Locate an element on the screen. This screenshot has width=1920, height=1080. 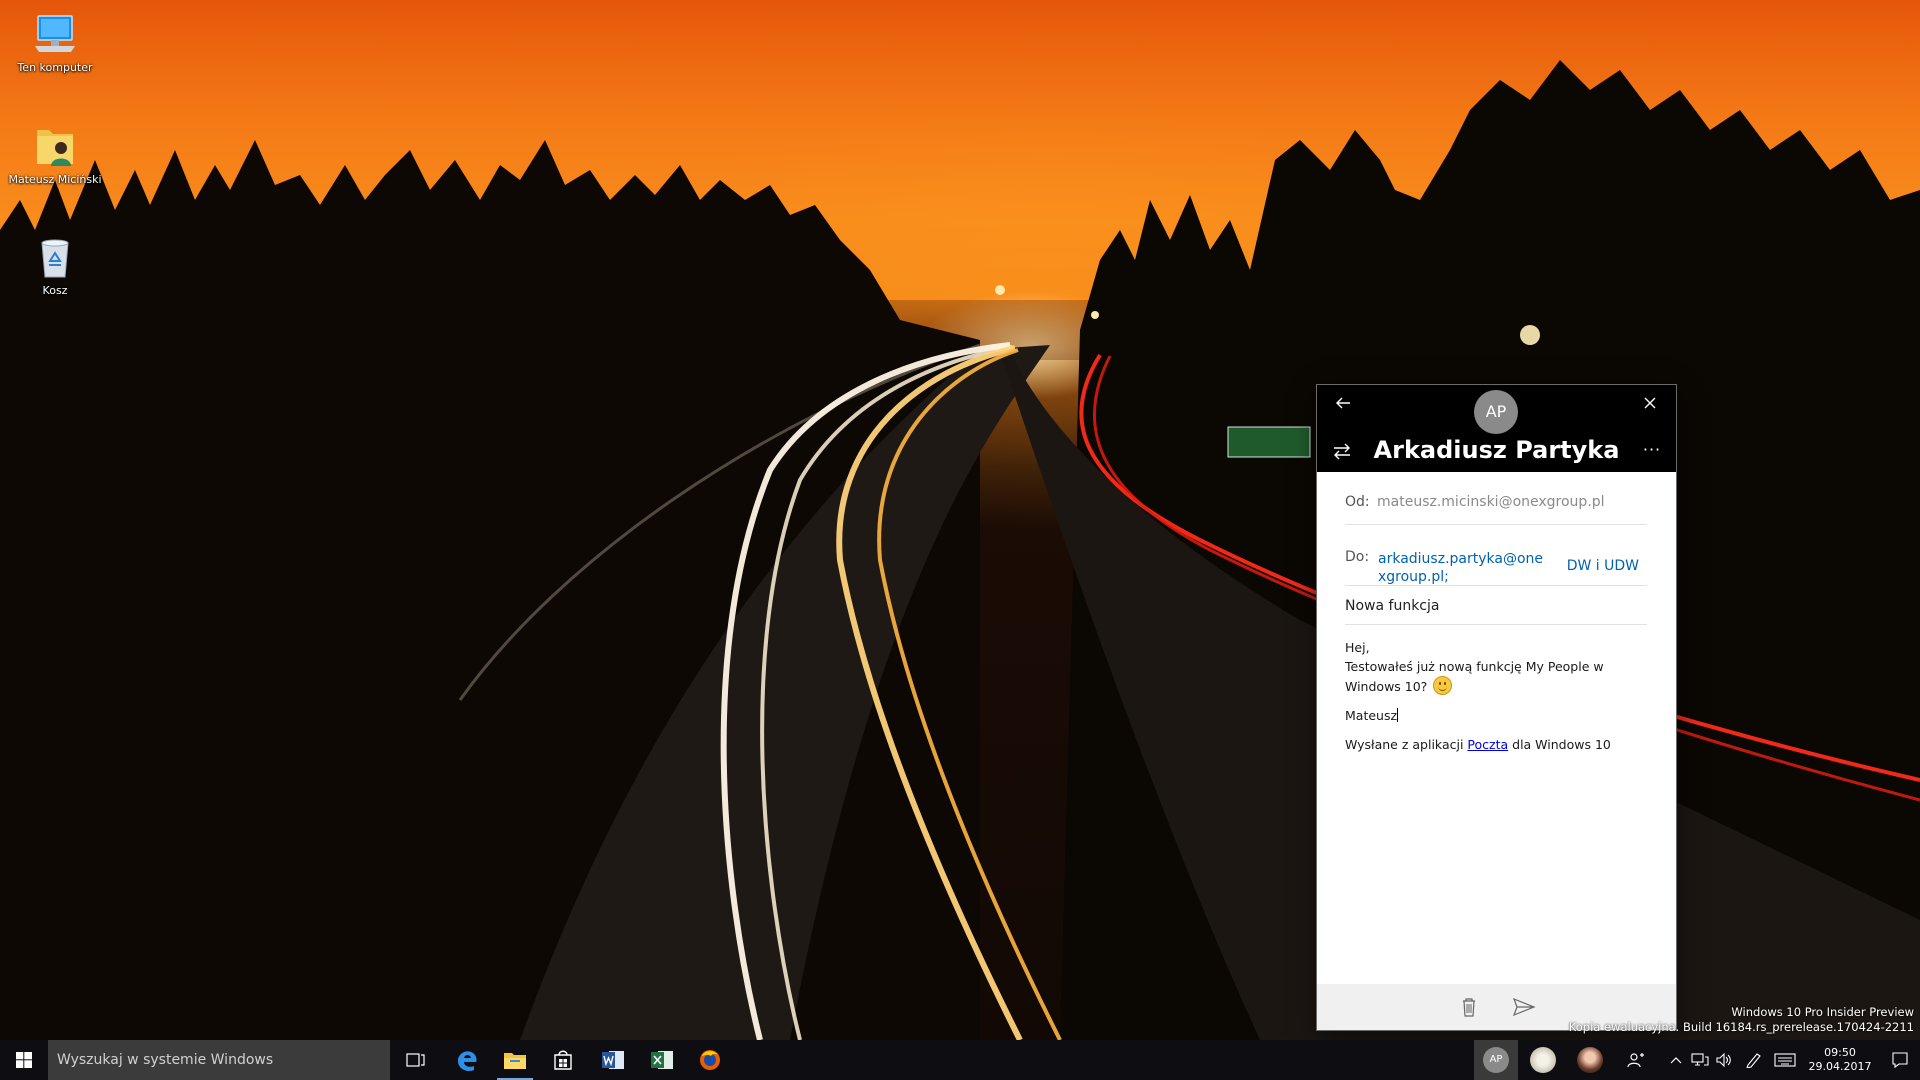
taskbar-firefox is located at coordinates (710, 1060).